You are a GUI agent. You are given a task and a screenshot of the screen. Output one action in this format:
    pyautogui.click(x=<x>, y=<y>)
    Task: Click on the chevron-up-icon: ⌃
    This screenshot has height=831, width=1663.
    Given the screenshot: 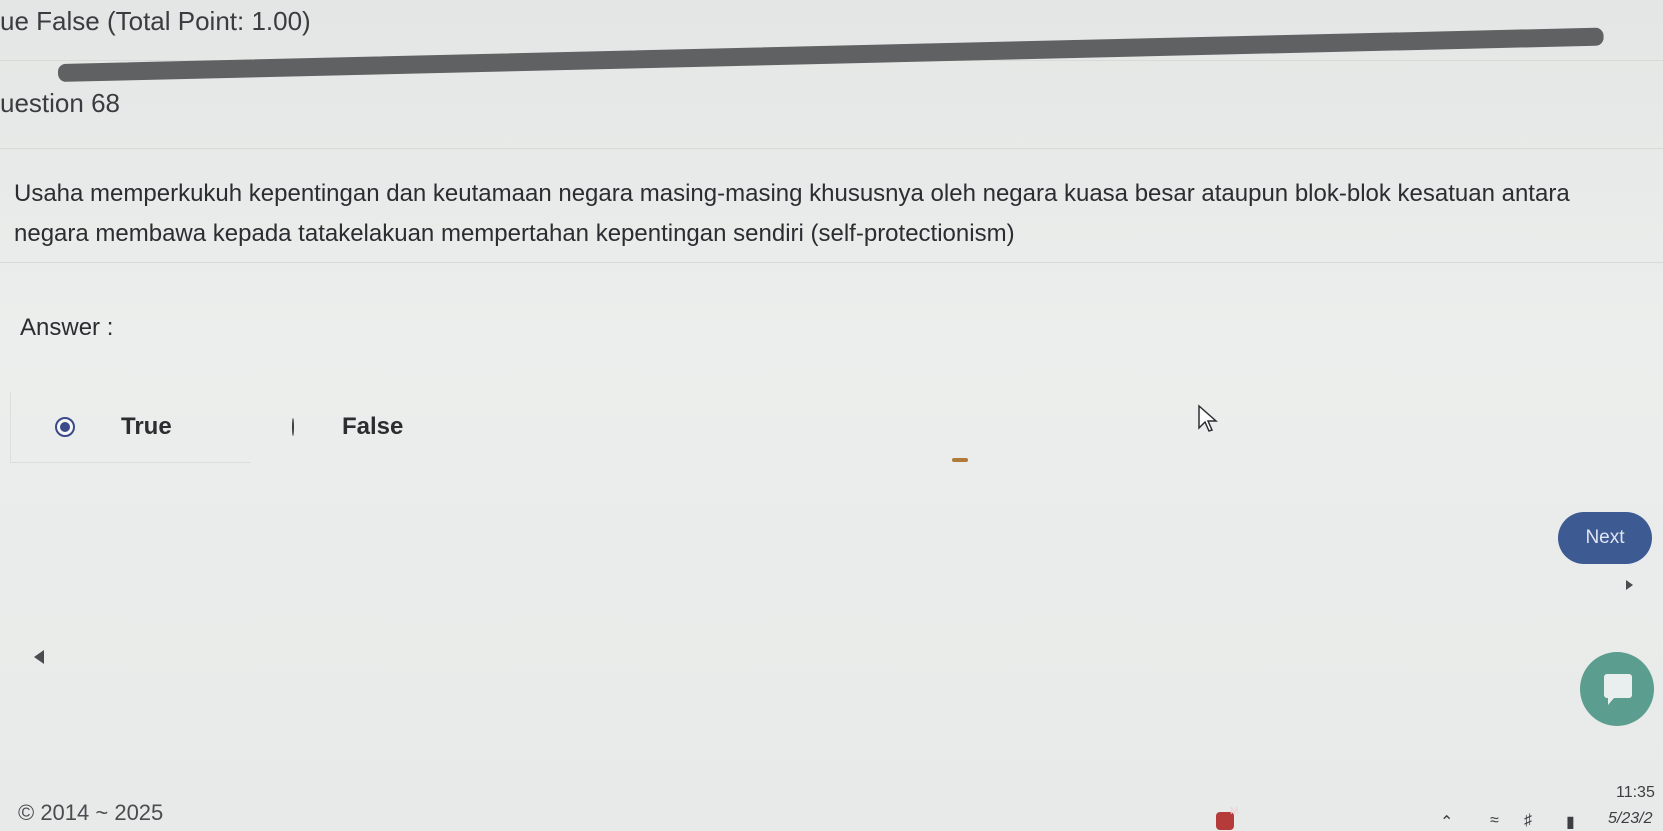 What is the action you would take?
    pyautogui.click(x=1446, y=821)
    